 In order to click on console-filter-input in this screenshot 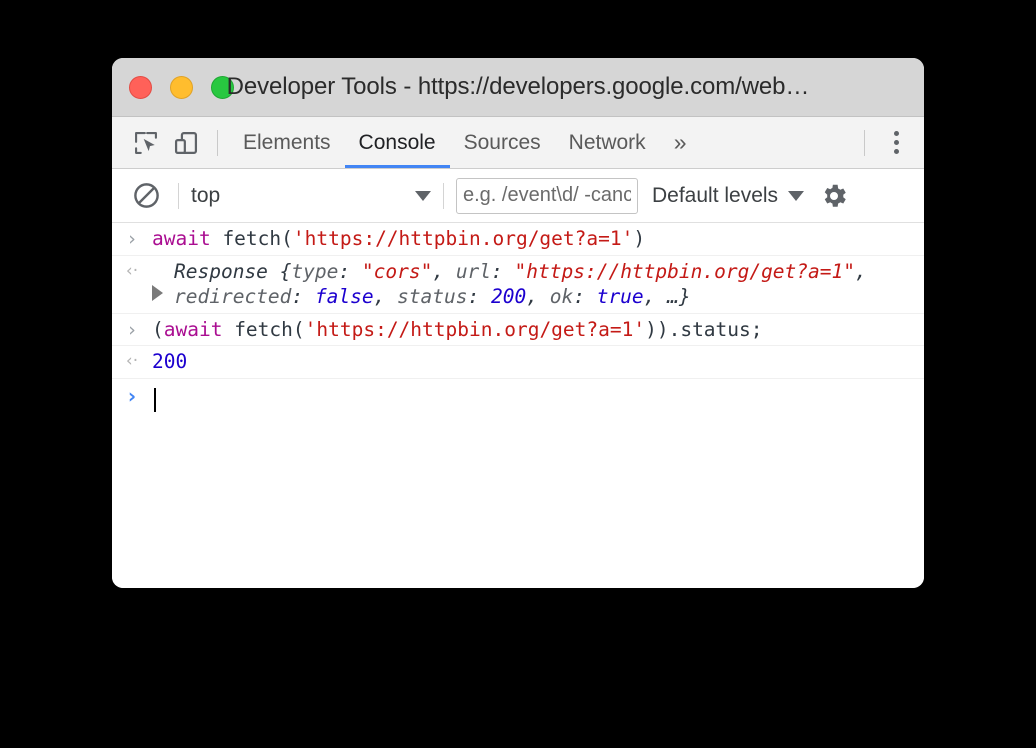, I will do `click(547, 195)`.